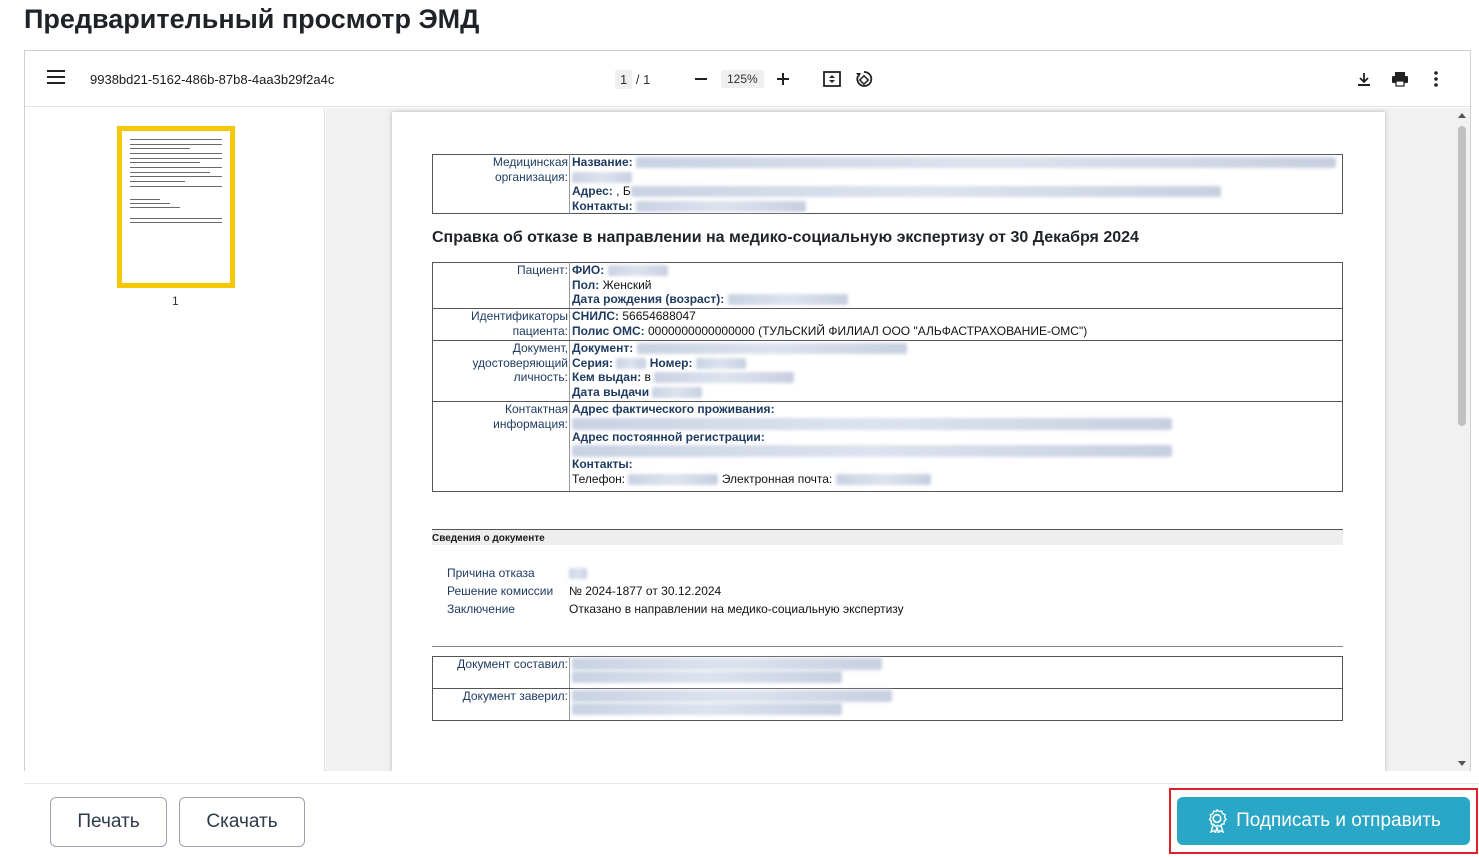 This screenshot has height=857, width=1479. Describe the element at coordinates (501, 446) in the screenshot. I see `contact-label: Контактная информация:` at that location.